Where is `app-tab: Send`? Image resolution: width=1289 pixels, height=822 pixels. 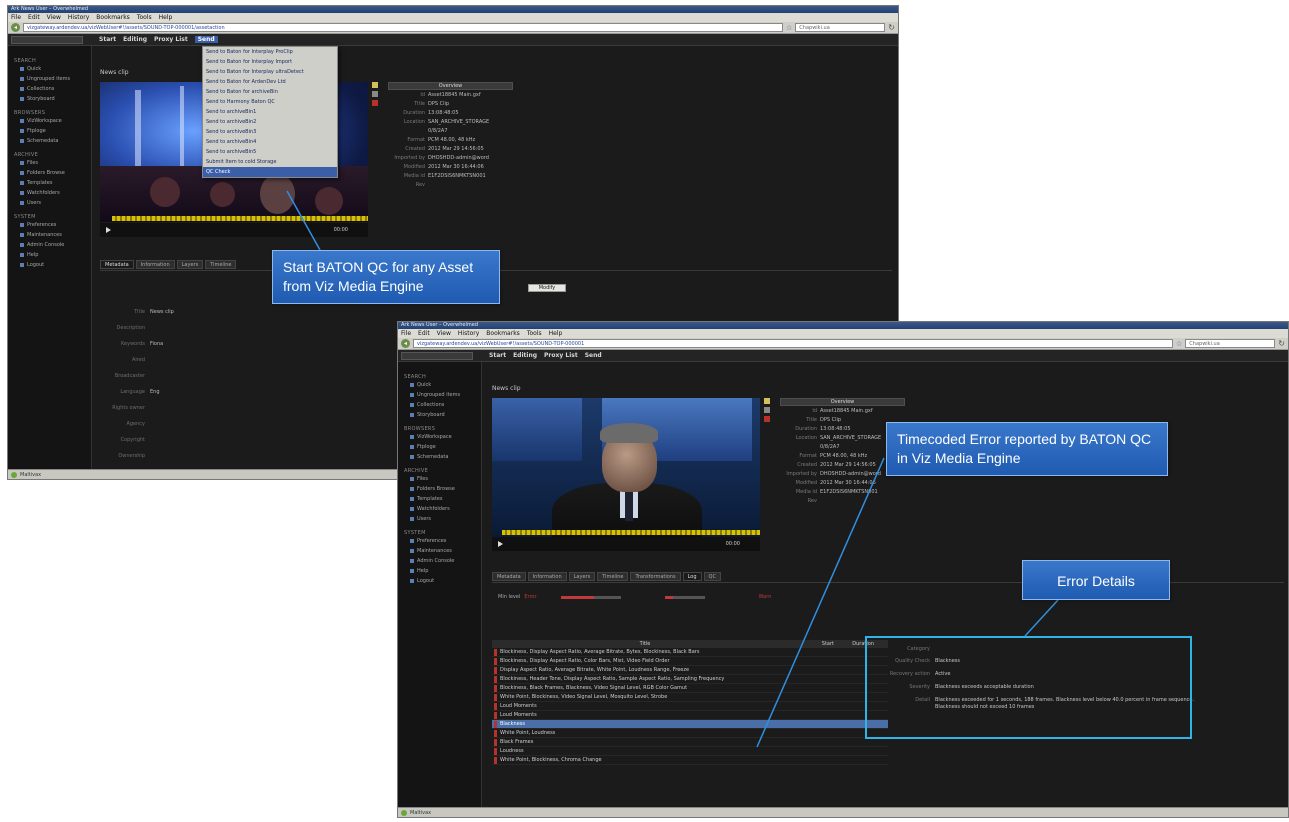 app-tab: Send is located at coordinates (206, 39).